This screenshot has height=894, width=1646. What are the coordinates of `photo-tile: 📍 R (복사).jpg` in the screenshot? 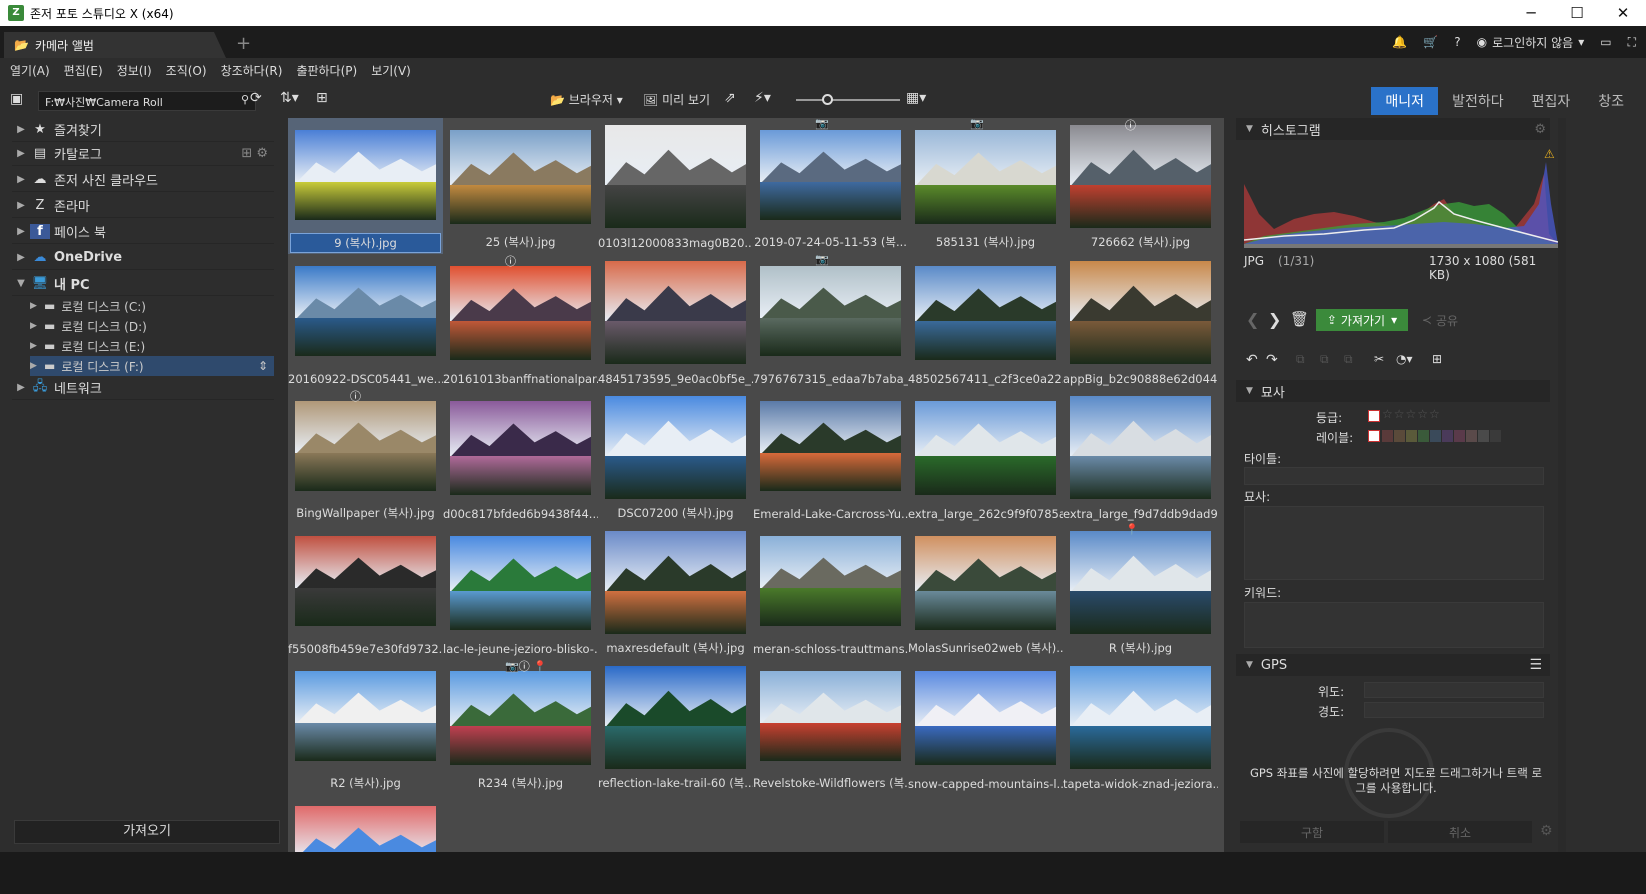 It's located at (1140, 591).